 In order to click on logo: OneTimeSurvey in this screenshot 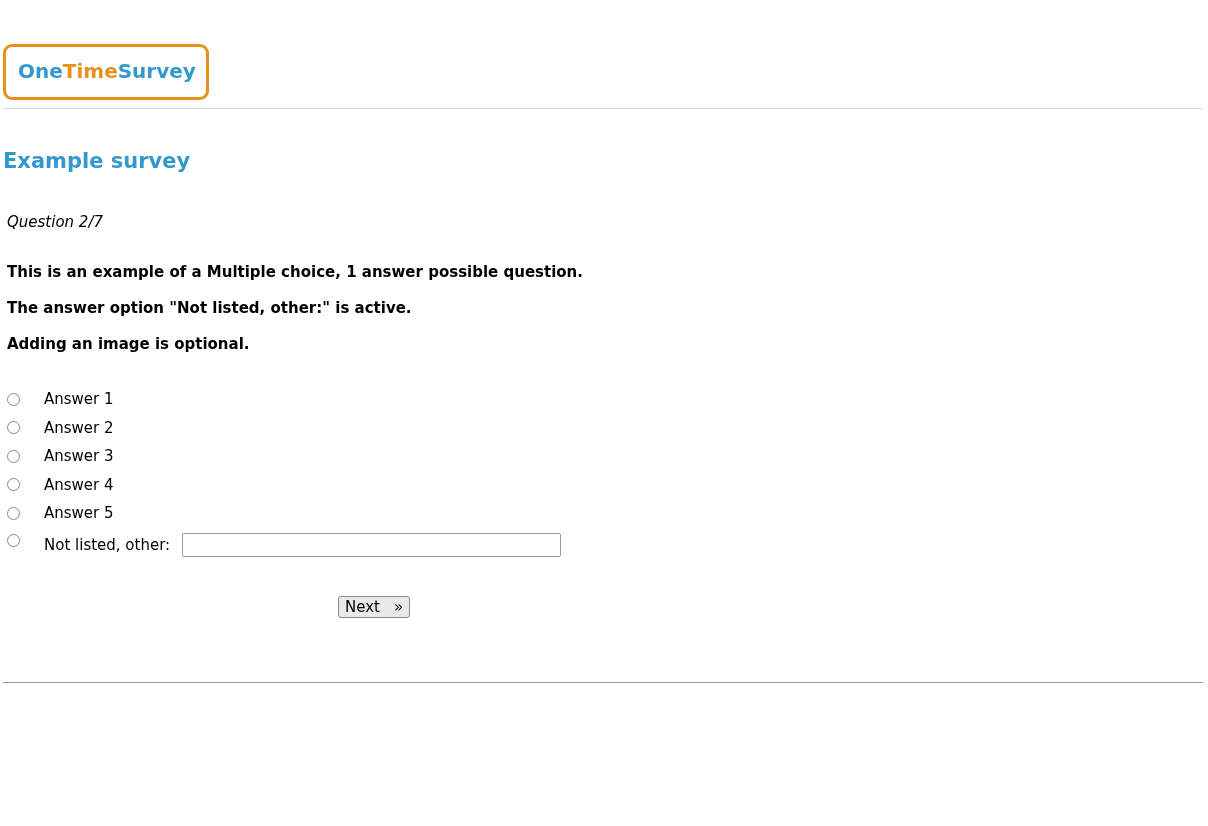, I will do `click(106, 72)`.